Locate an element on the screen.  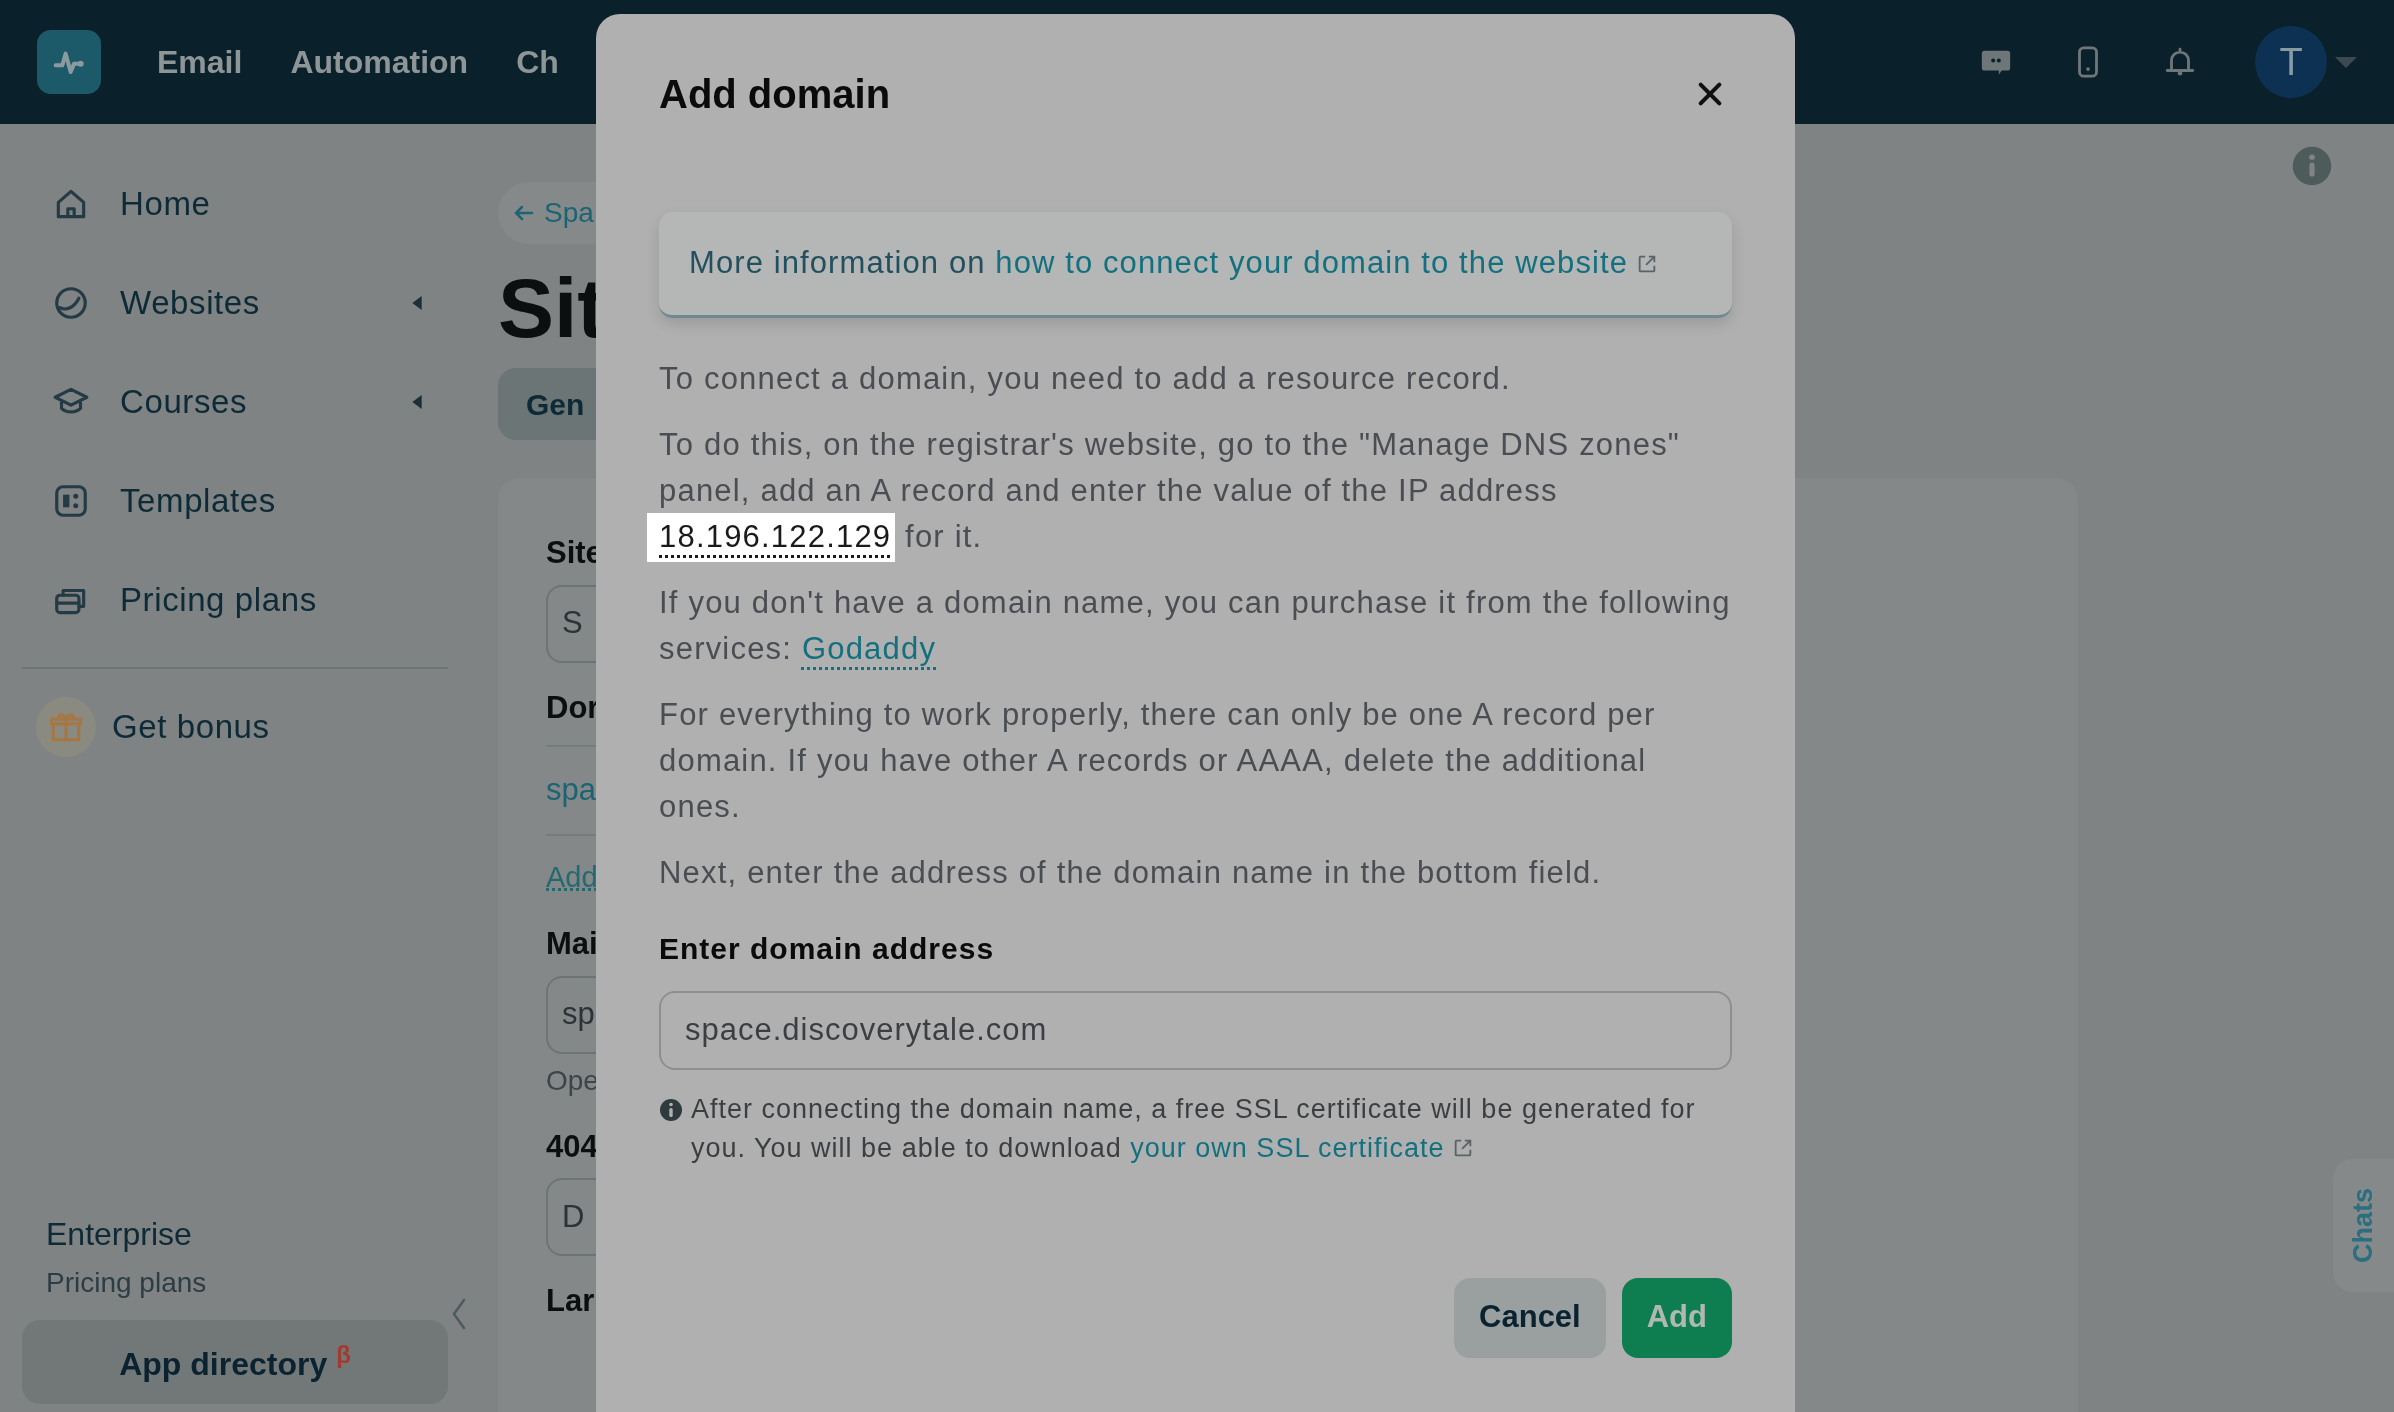
paragraph: If you don't have a domain name, you can purchase it from the following services: Godaddy is located at coordinates (1195, 625).